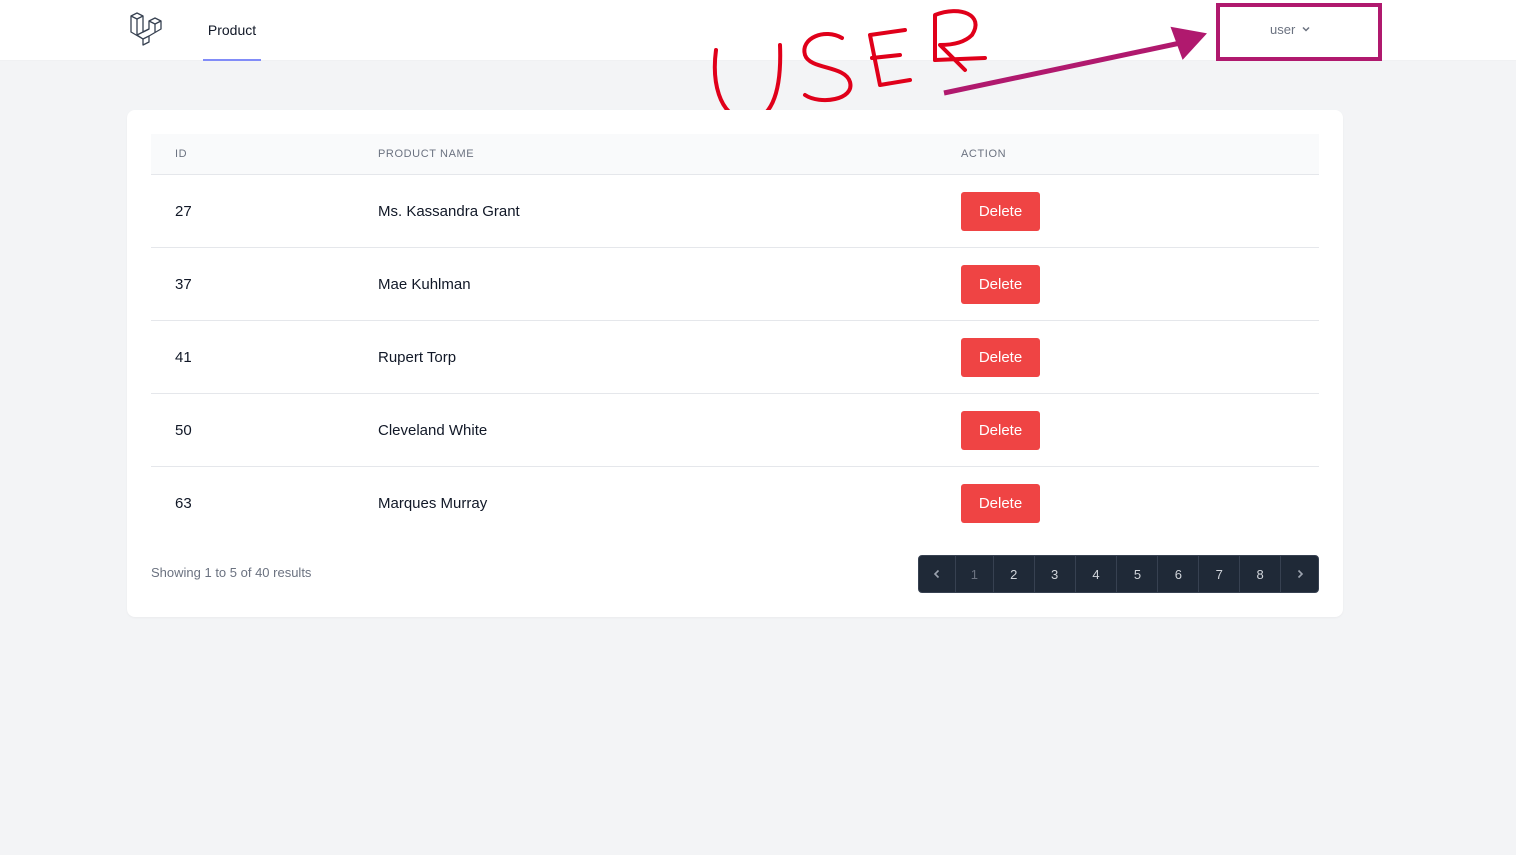  I want to click on chevron-right-icon, so click(1300, 574).